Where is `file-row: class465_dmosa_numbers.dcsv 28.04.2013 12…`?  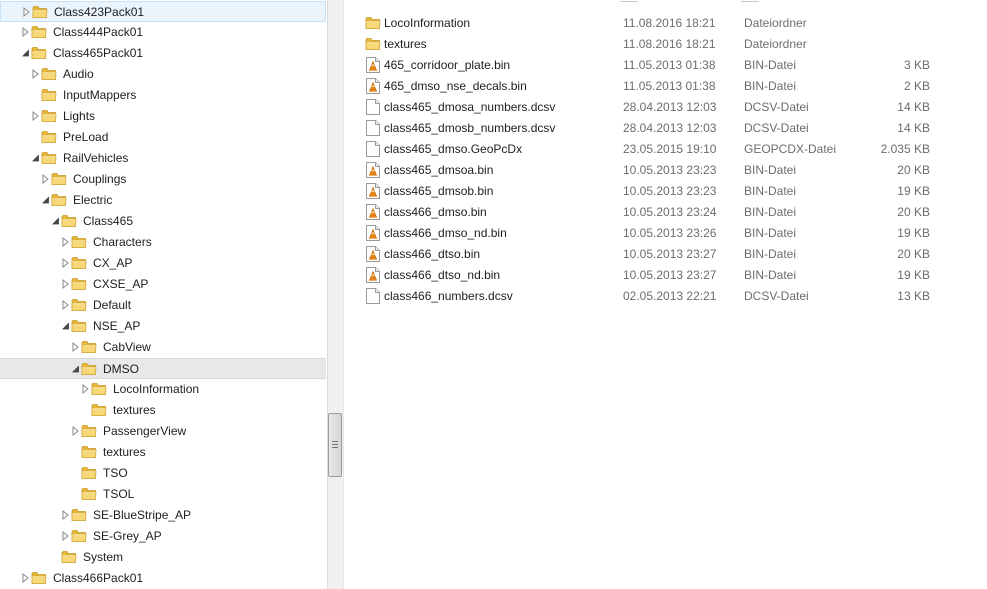 file-row: class465_dmosa_numbers.dcsv 28.04.2013 12… is located at coordinates (666, 106).